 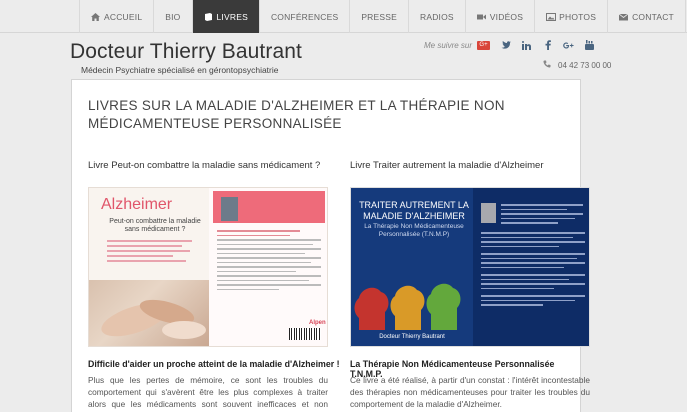 What do you see at coordinates (412, 337) in the screenshot?
I see `book-2-cover-author: Docteur Thierry Bautrant` at bounding box center [412, 337].